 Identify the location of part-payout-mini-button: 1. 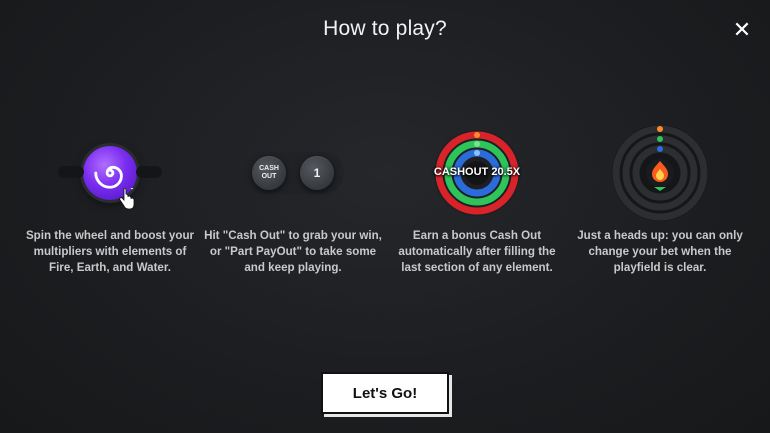
(317, 173).